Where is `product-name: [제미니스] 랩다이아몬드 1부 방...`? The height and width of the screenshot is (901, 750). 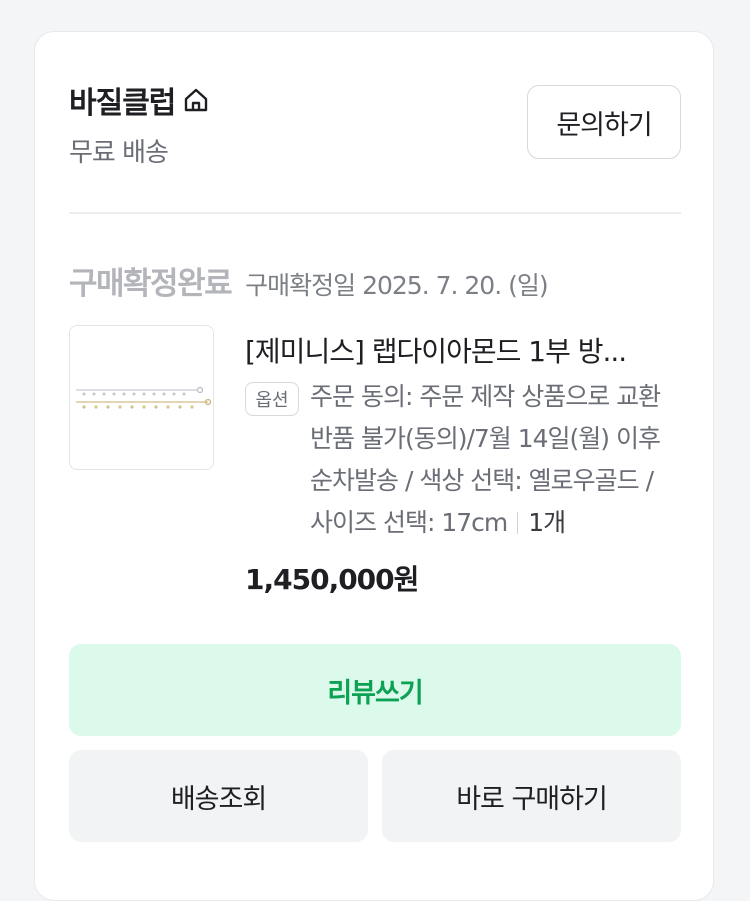 product-name: [제미니스] 랩다이아몬드 1부 방... is located at coordinates (455, 350).